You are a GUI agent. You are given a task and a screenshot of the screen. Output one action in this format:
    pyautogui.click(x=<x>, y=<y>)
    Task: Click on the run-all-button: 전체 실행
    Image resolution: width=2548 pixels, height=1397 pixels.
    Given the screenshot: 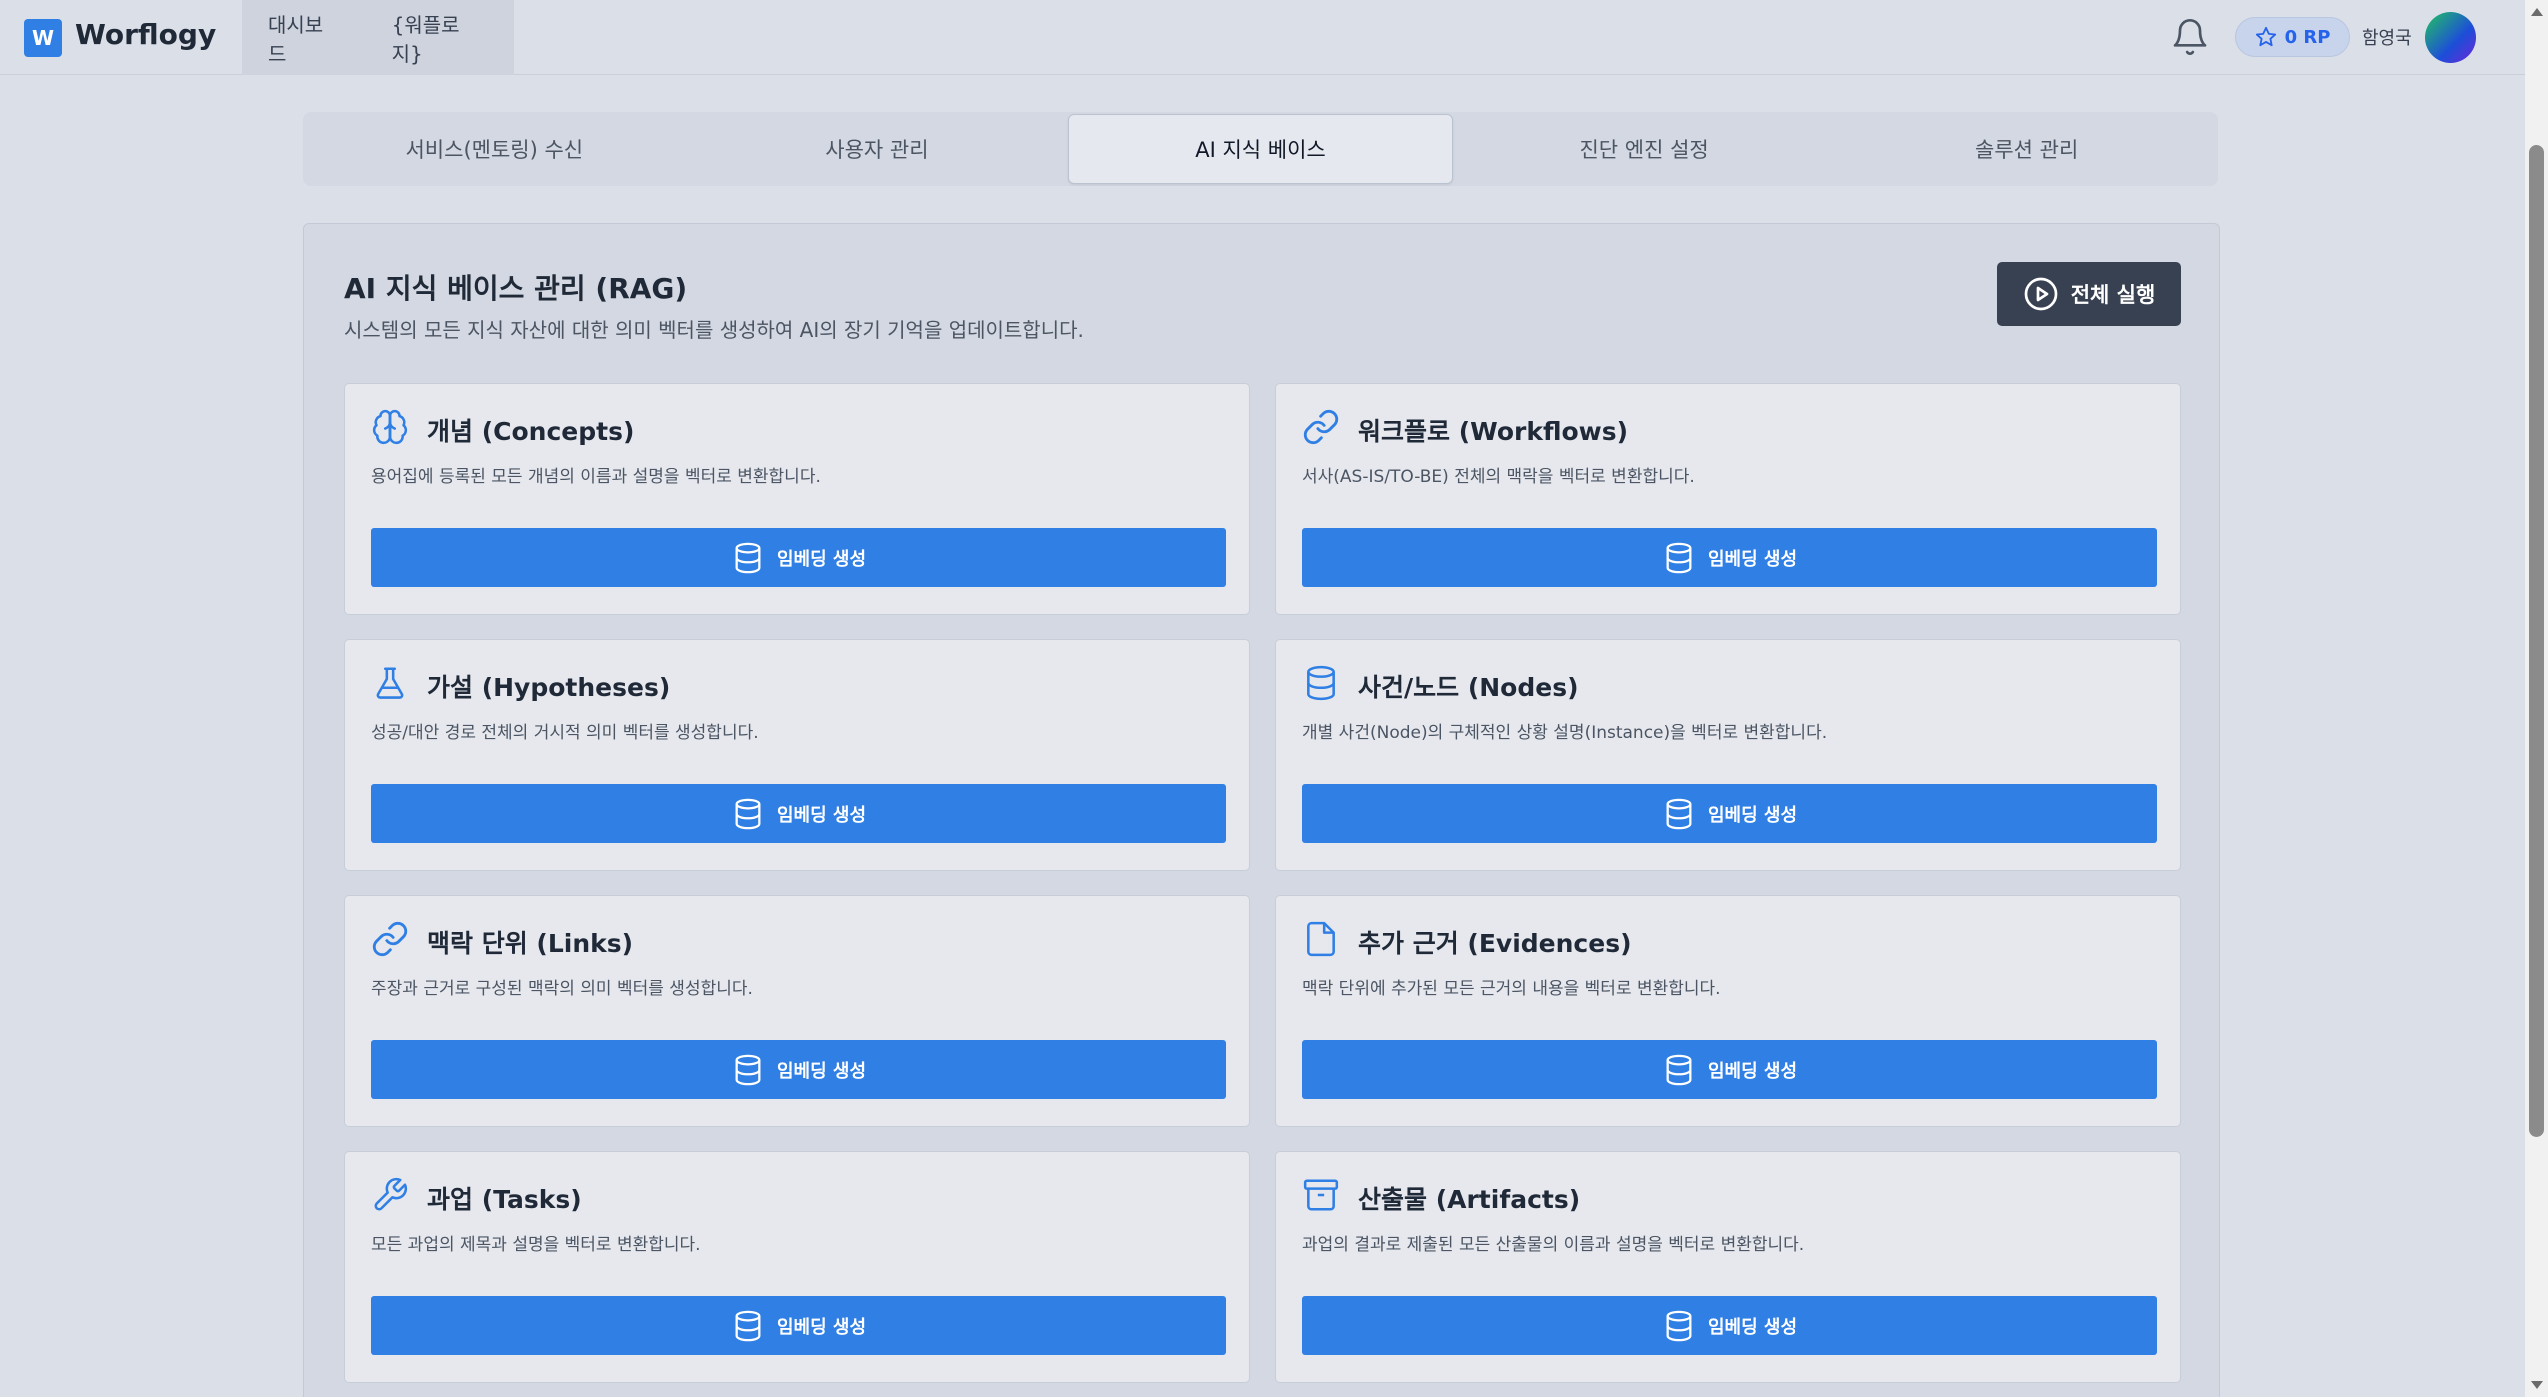 What is the action you would take?
    pyautogui.click(x=2089, y=294)
    